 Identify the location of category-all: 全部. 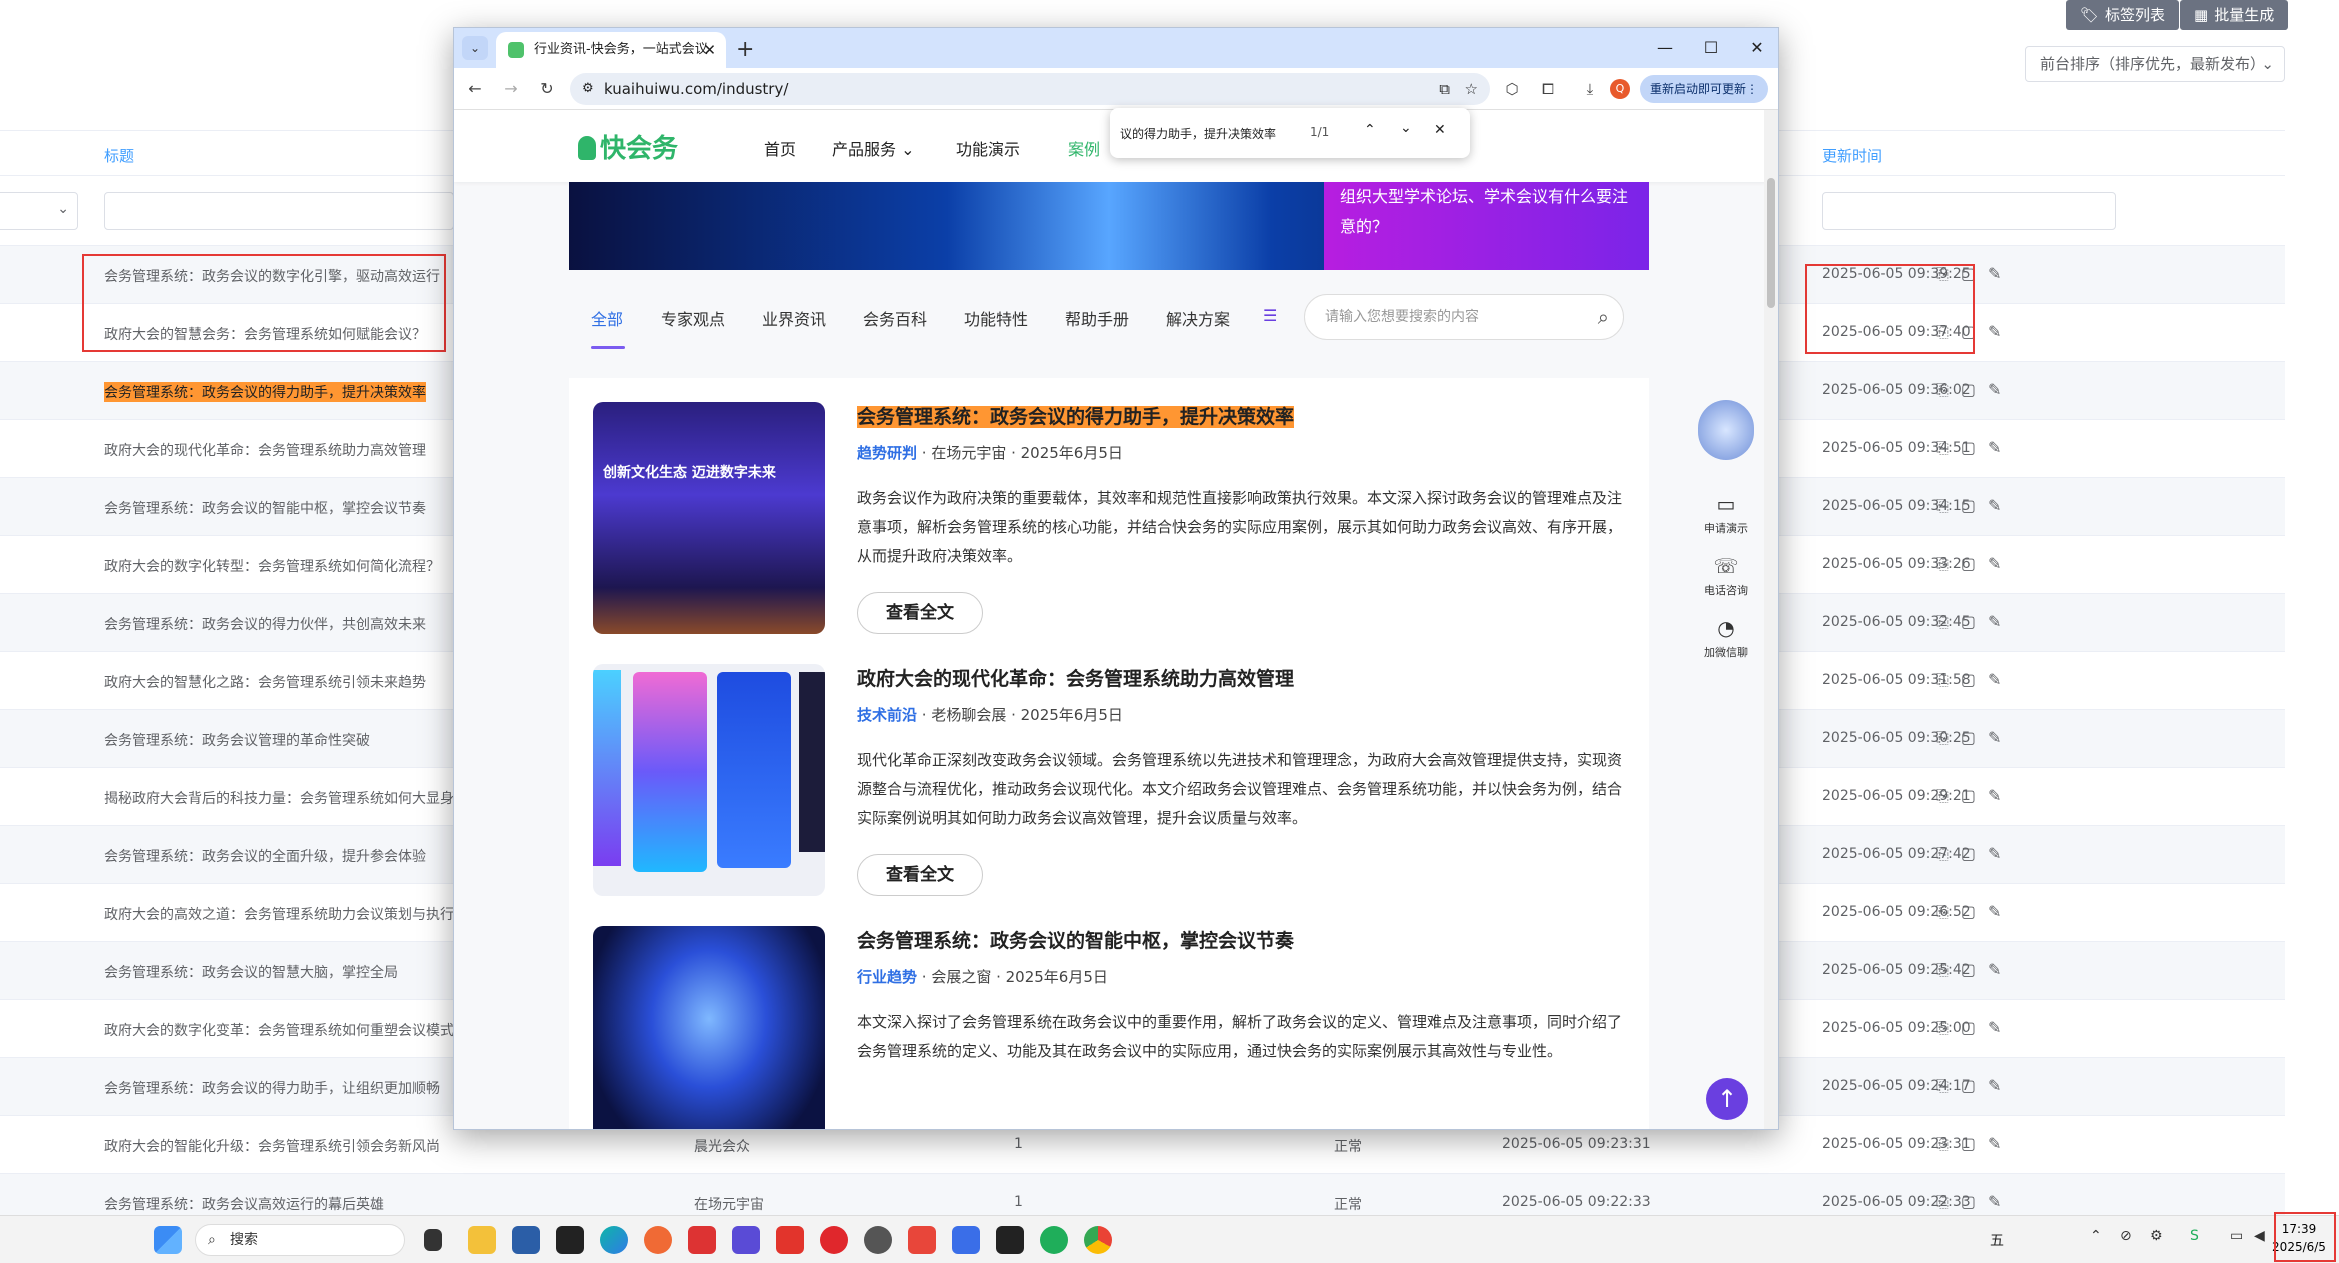
(607, 318).